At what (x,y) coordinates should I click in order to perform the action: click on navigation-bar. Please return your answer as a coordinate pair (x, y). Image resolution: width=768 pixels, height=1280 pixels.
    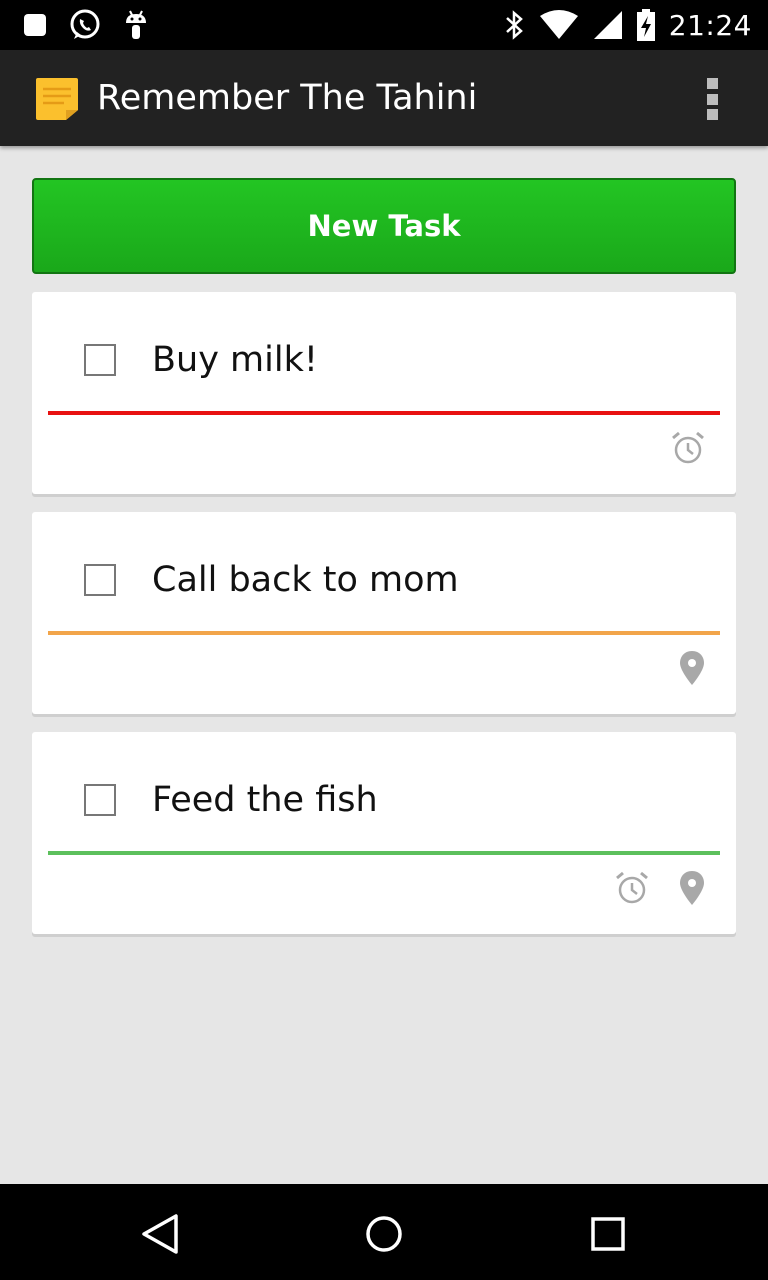
    Looking at the image, I should click on (384, 1232).